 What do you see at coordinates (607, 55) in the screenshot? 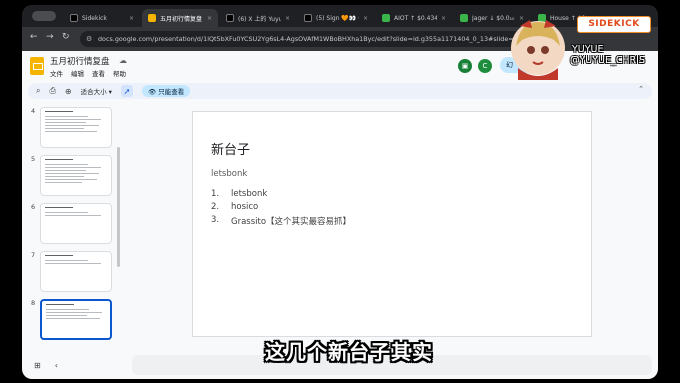
I see `streamer-handle: YUYUE @YUYUE_CHRIS` at bounding box center [607, 55].